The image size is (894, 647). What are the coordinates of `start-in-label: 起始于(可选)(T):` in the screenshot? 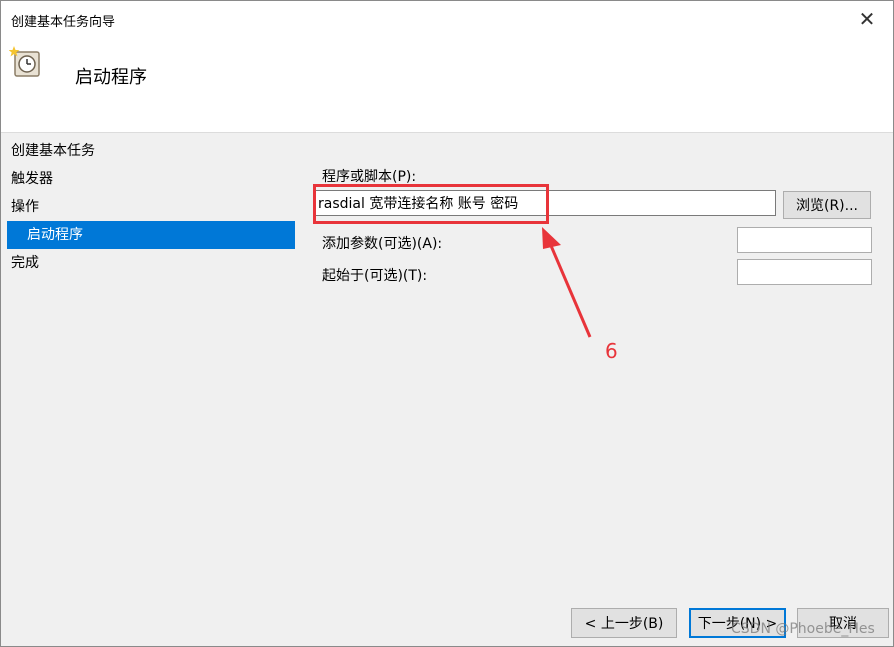 It's located at (375, 276).